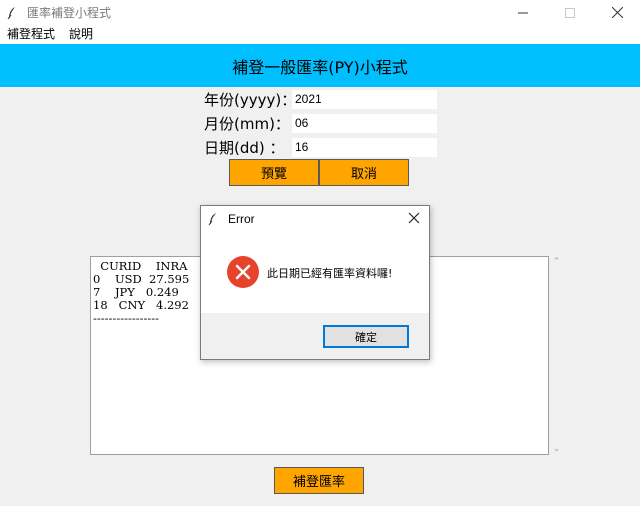 The height and width of the screenshot is (506, 640). I want to click on page-title: 補登一般匯率(PY)小程式, so click(320, 67).